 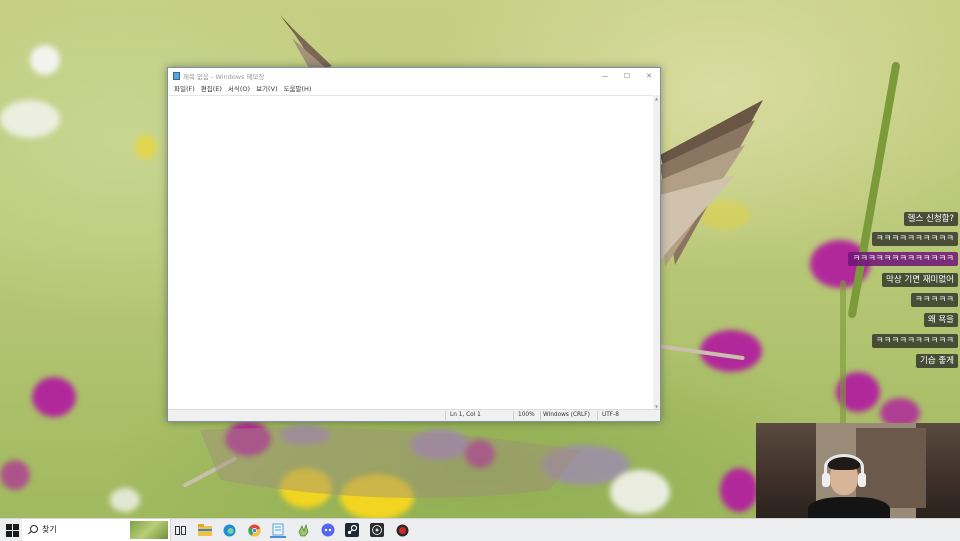 What do you see at coordinates (254, 530) in the screenshot?
I see `chrome-icon` at bounding box center [254, 530].